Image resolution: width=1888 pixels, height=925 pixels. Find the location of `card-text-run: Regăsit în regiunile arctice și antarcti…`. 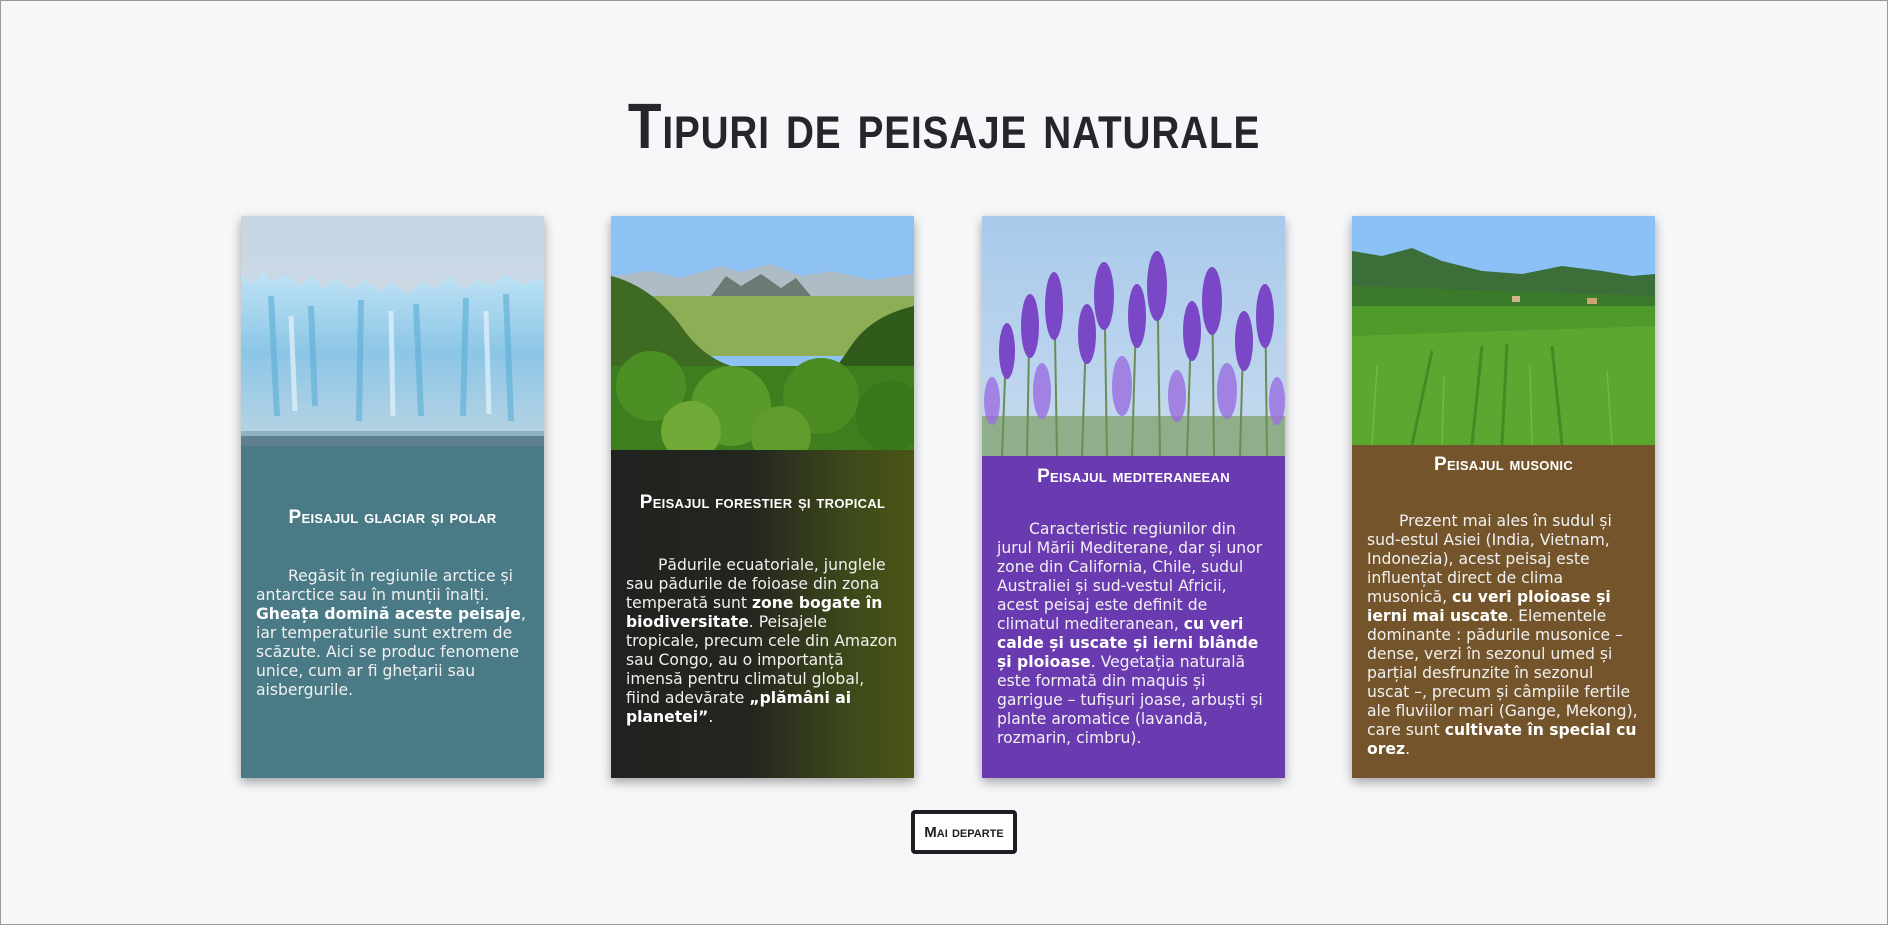

card-text-run: Regăsit în regiunile arctice și antarcti… is located at coordinates (384, 585).